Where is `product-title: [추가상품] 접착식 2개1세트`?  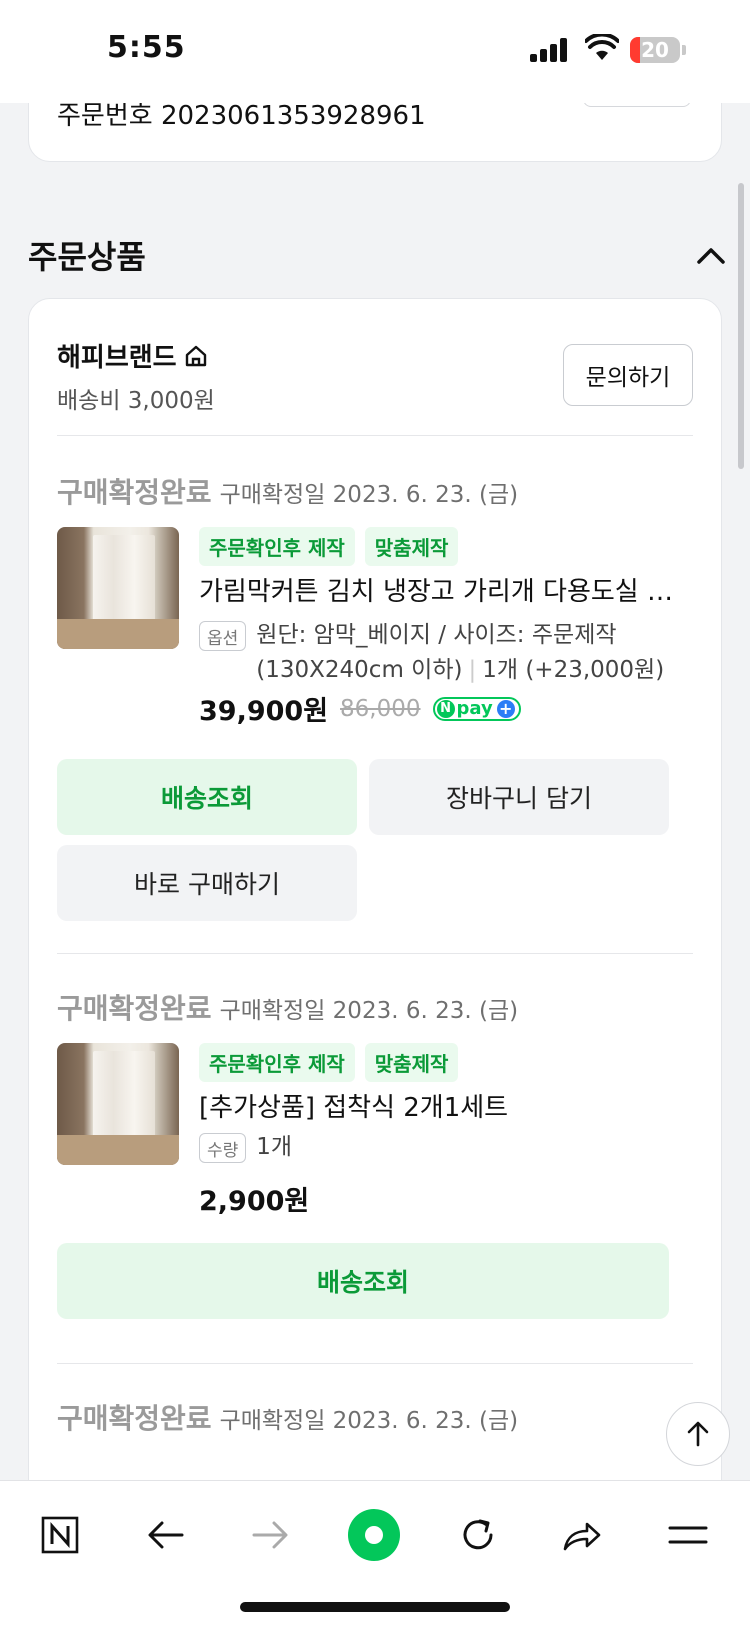 product-title: [추가상품] 접착식 2개1세트 is located at coordinates (439, 1105).